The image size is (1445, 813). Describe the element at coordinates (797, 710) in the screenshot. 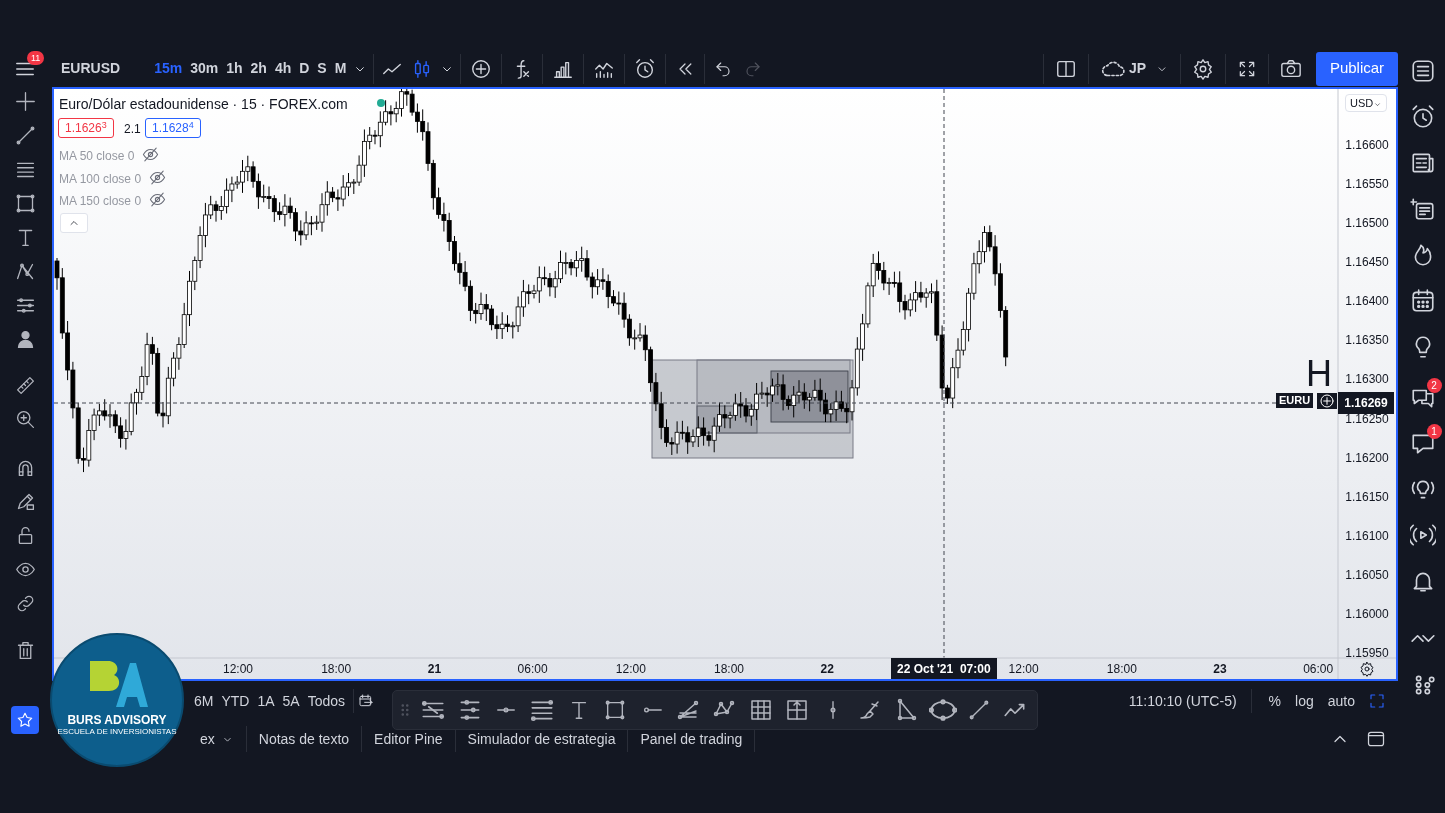

I see `price-range-icon` at that location.